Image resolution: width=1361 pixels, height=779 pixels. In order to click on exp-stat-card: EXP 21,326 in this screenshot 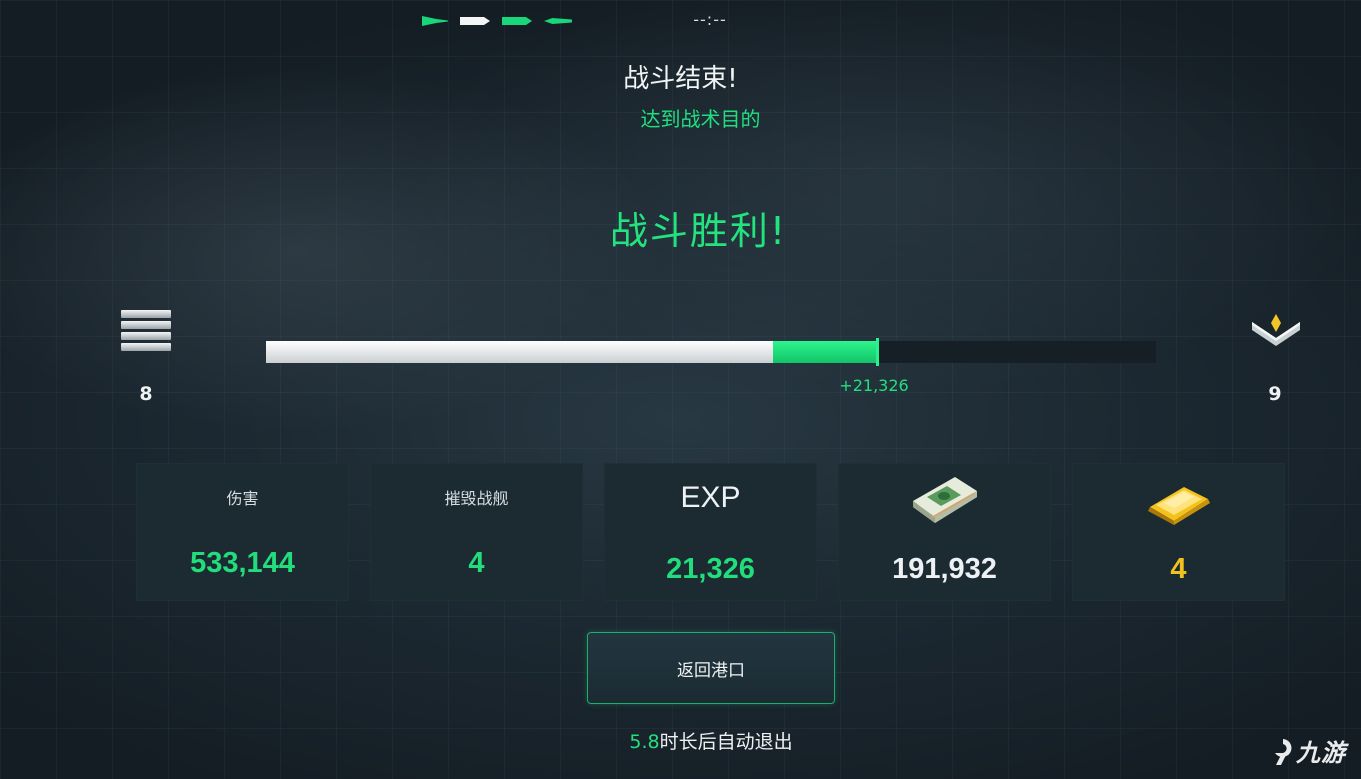, I will do `click(710, 532)`.